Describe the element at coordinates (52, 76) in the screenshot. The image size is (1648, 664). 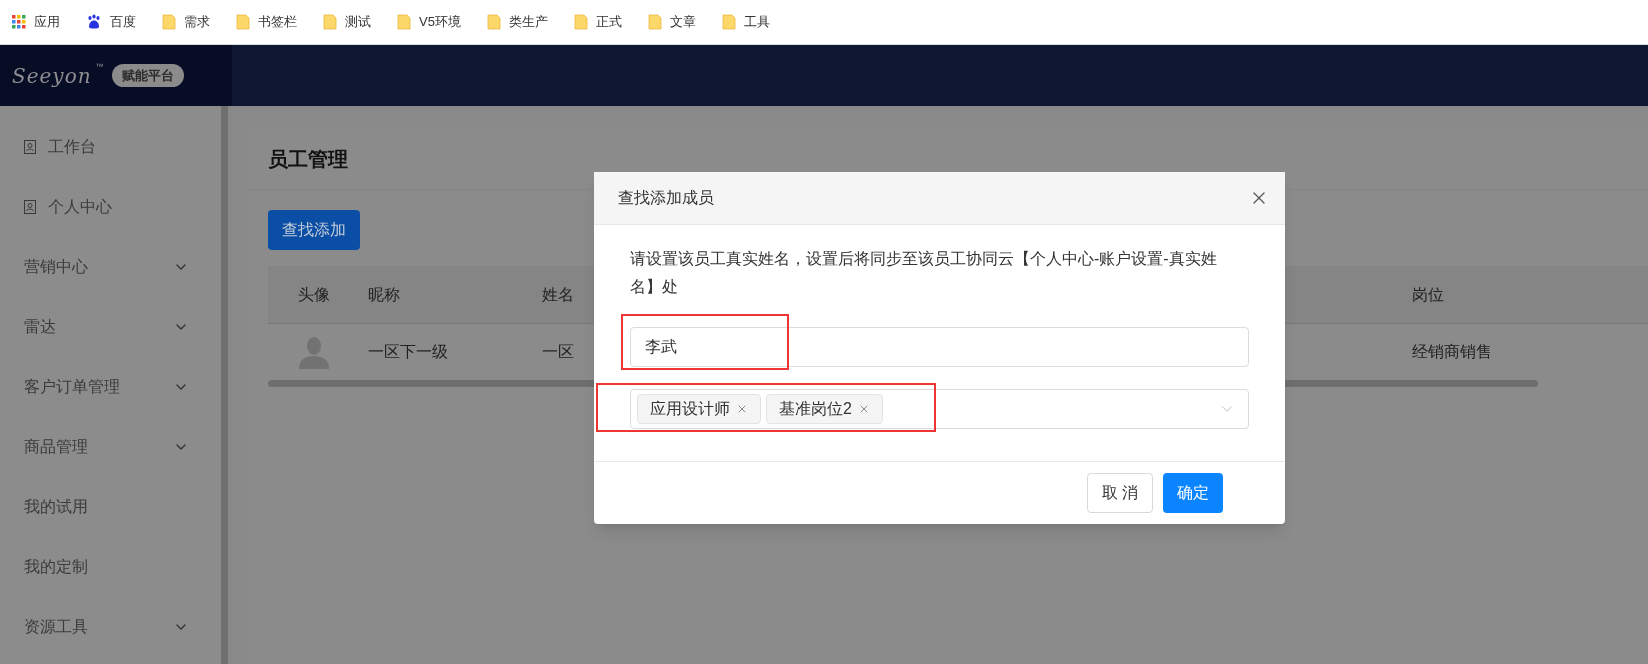
I see `logo: Seeyon` at that location.